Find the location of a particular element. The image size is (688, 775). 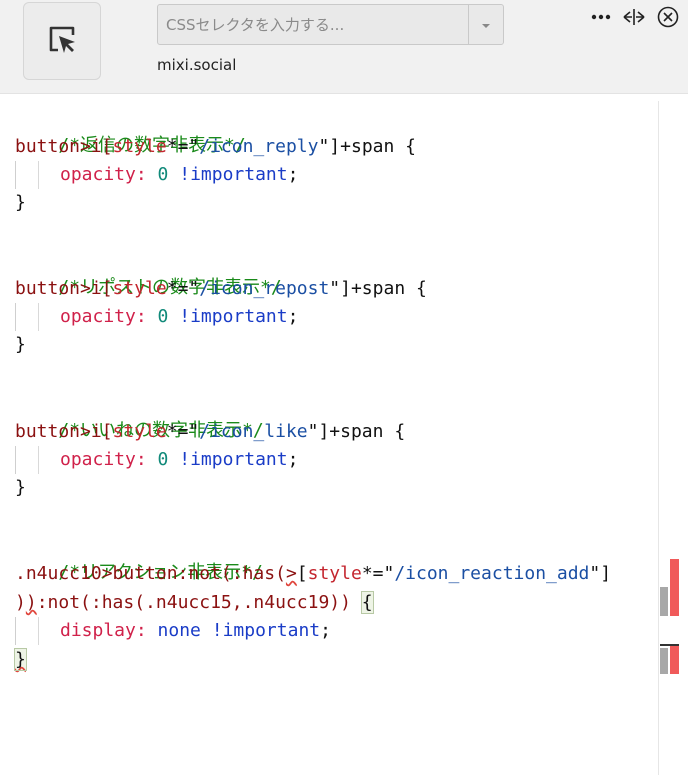

cursor-select-icon is located at coordinates (62, 41).